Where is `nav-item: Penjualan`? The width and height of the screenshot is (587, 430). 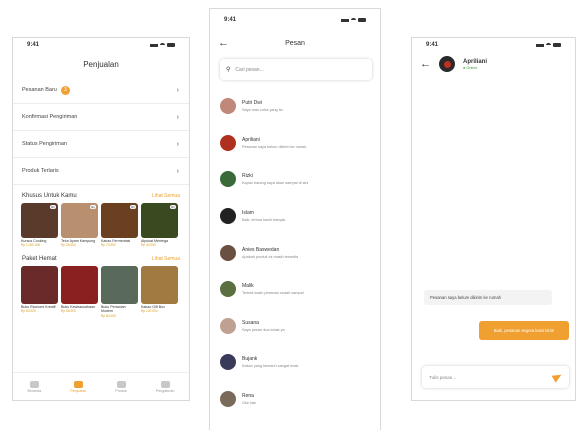
nav-item: Penjualan is located at coordinates (78, 386).